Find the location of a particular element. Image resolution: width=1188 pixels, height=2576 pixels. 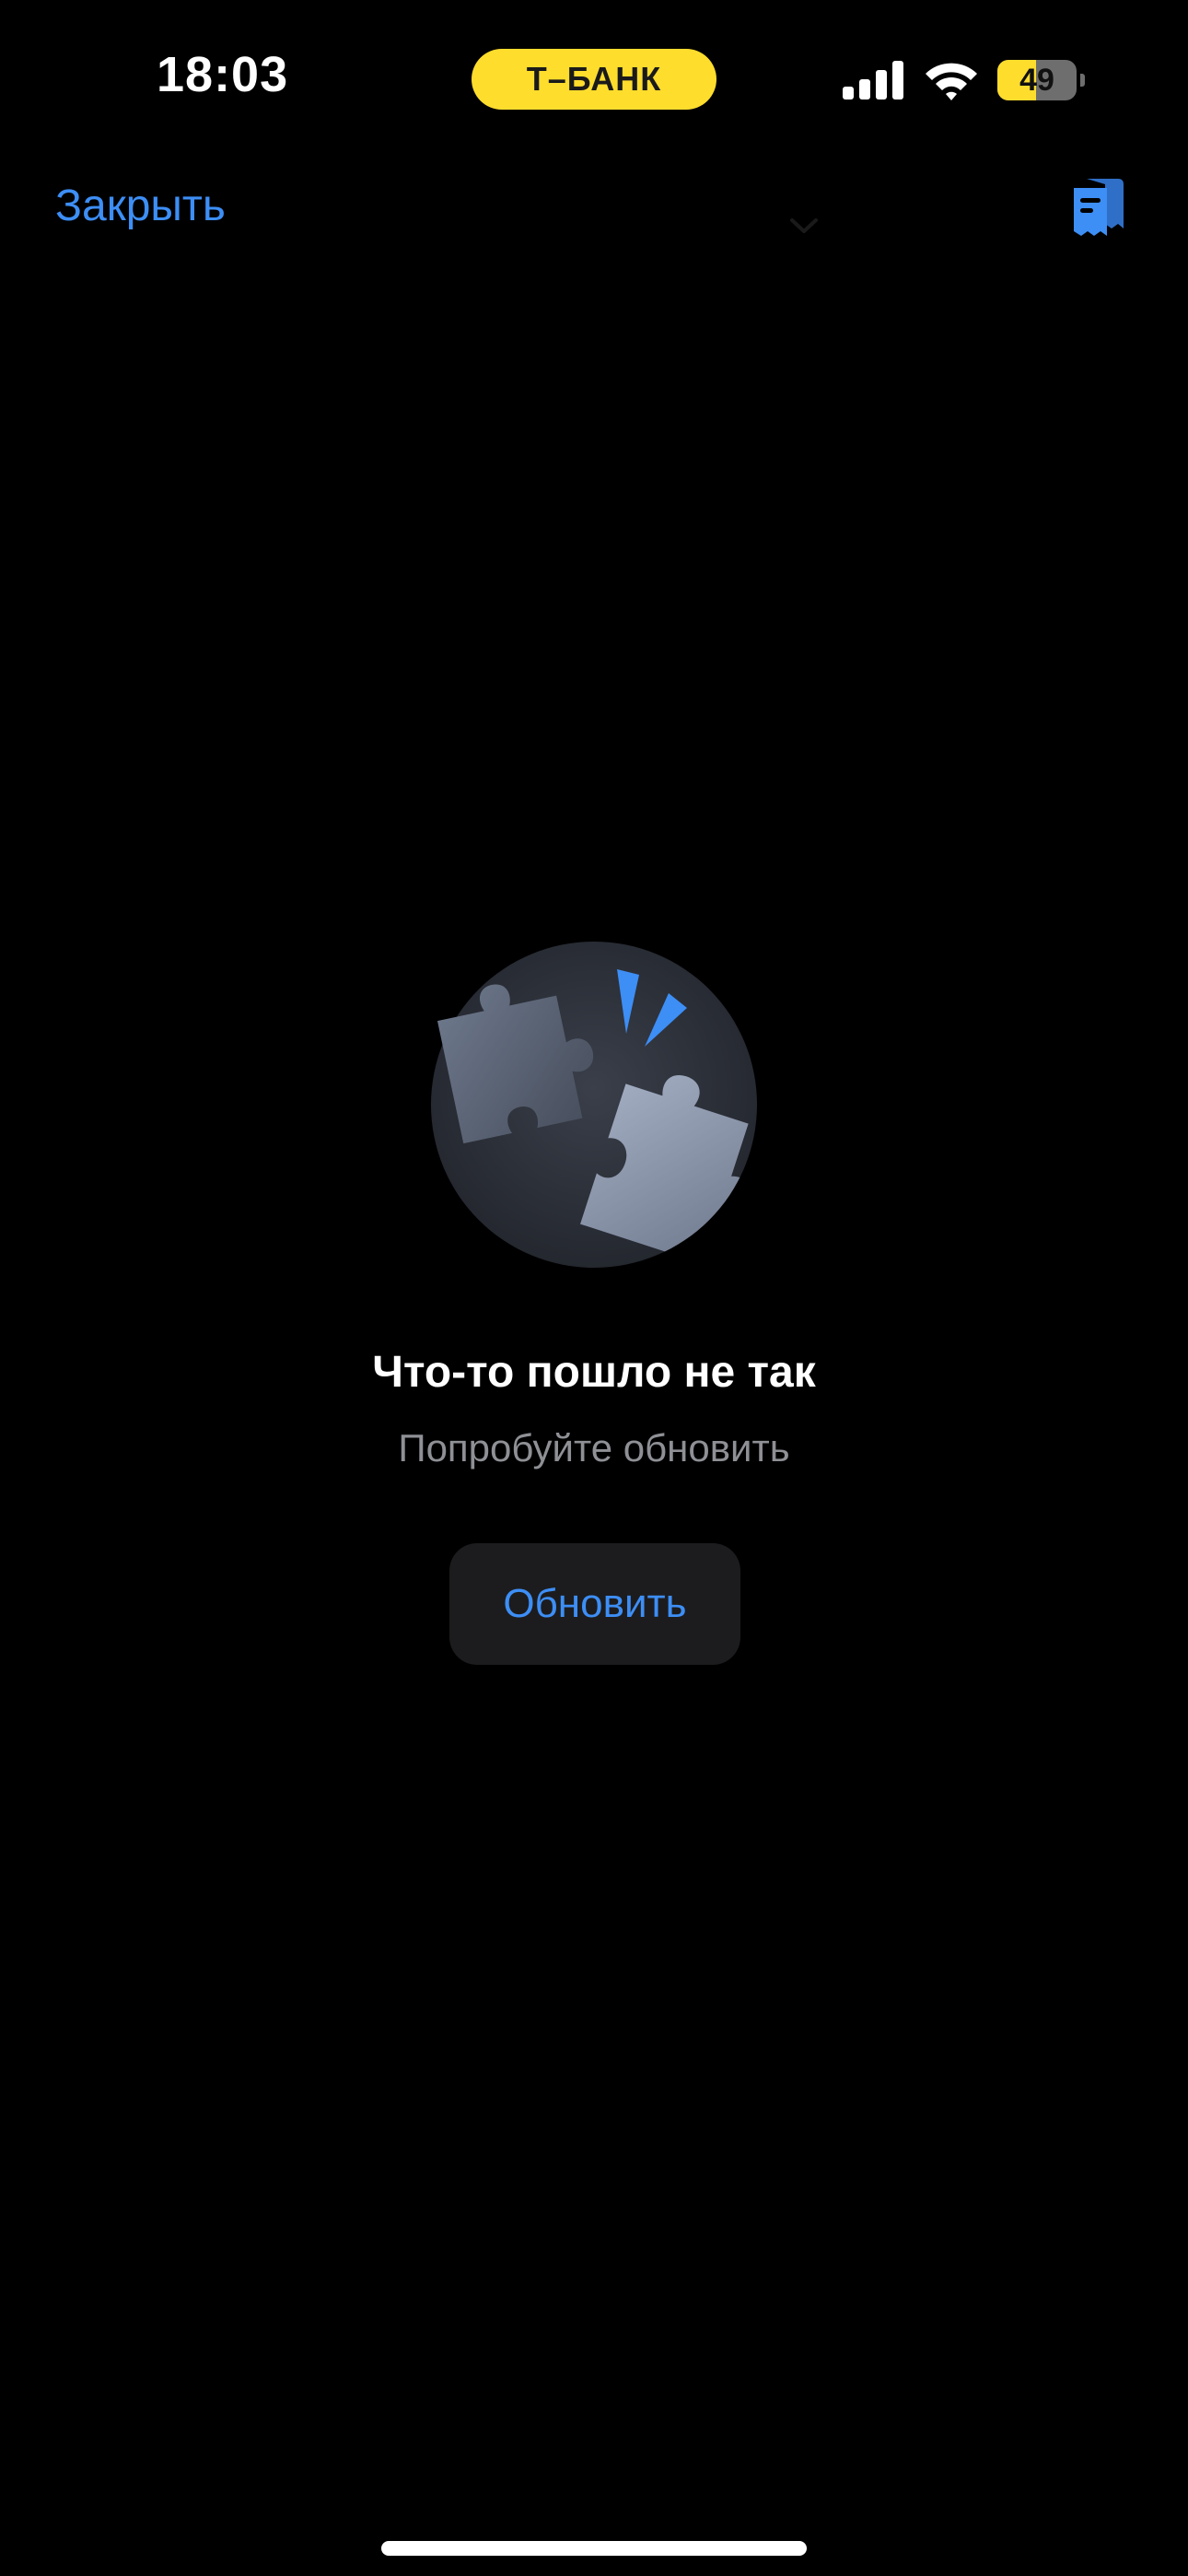

wifi-icon is located at coordinates (951, 81).